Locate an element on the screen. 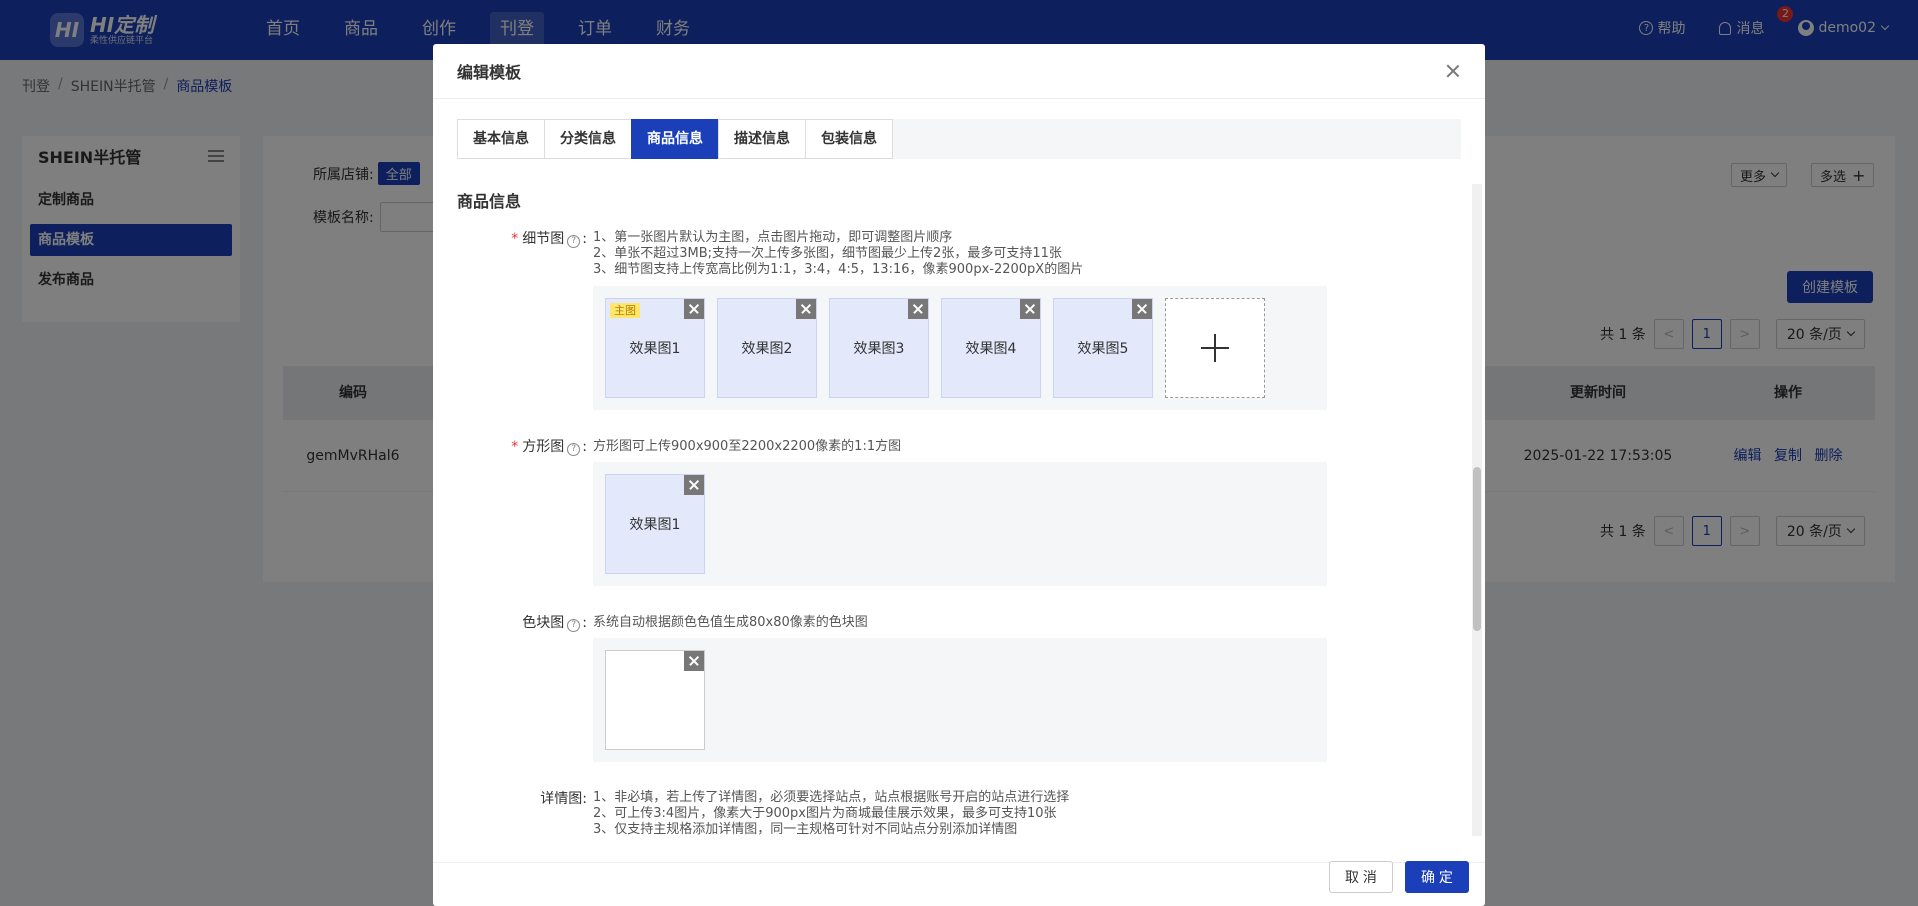  tab-category-info: 分类信息 is located at coordinates (588, 139).